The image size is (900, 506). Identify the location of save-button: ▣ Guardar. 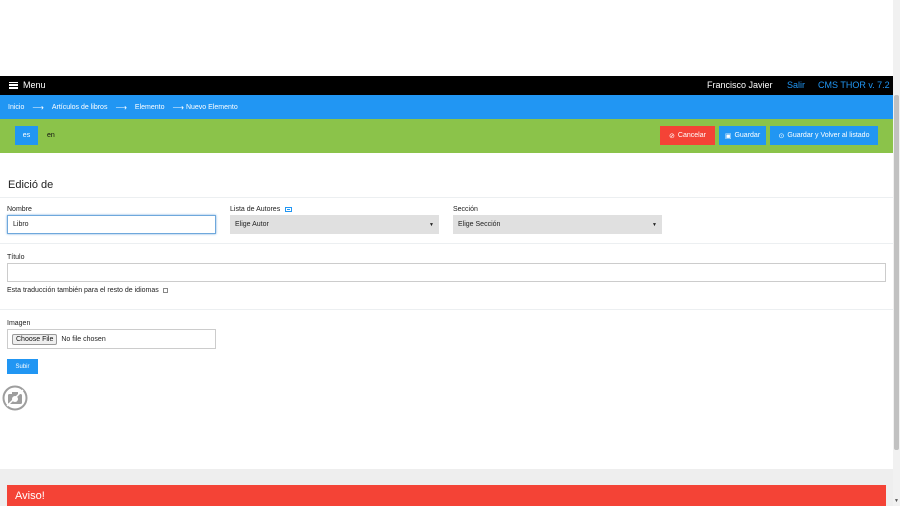
(742, 135).